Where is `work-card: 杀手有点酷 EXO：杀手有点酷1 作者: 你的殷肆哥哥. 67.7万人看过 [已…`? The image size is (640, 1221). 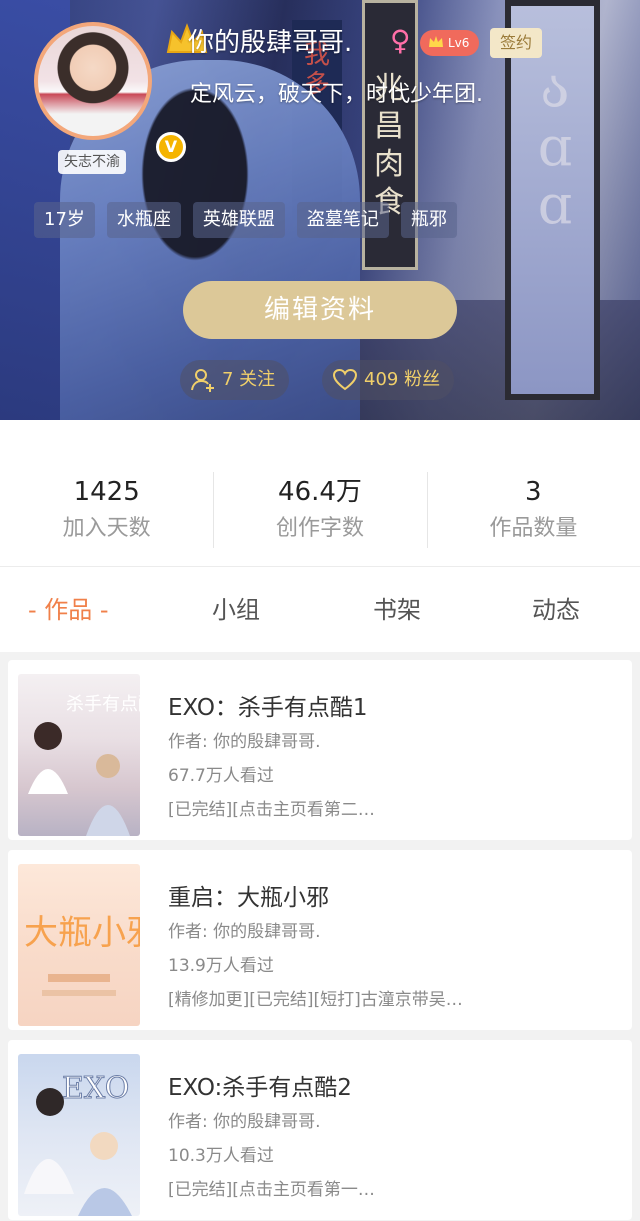 work-card: 杀手有点酷 EXO：杀手有点酷1 作者: 你的殷肆哥哥. 67.7万人看过 [已… is located at coordinates (320, 750).